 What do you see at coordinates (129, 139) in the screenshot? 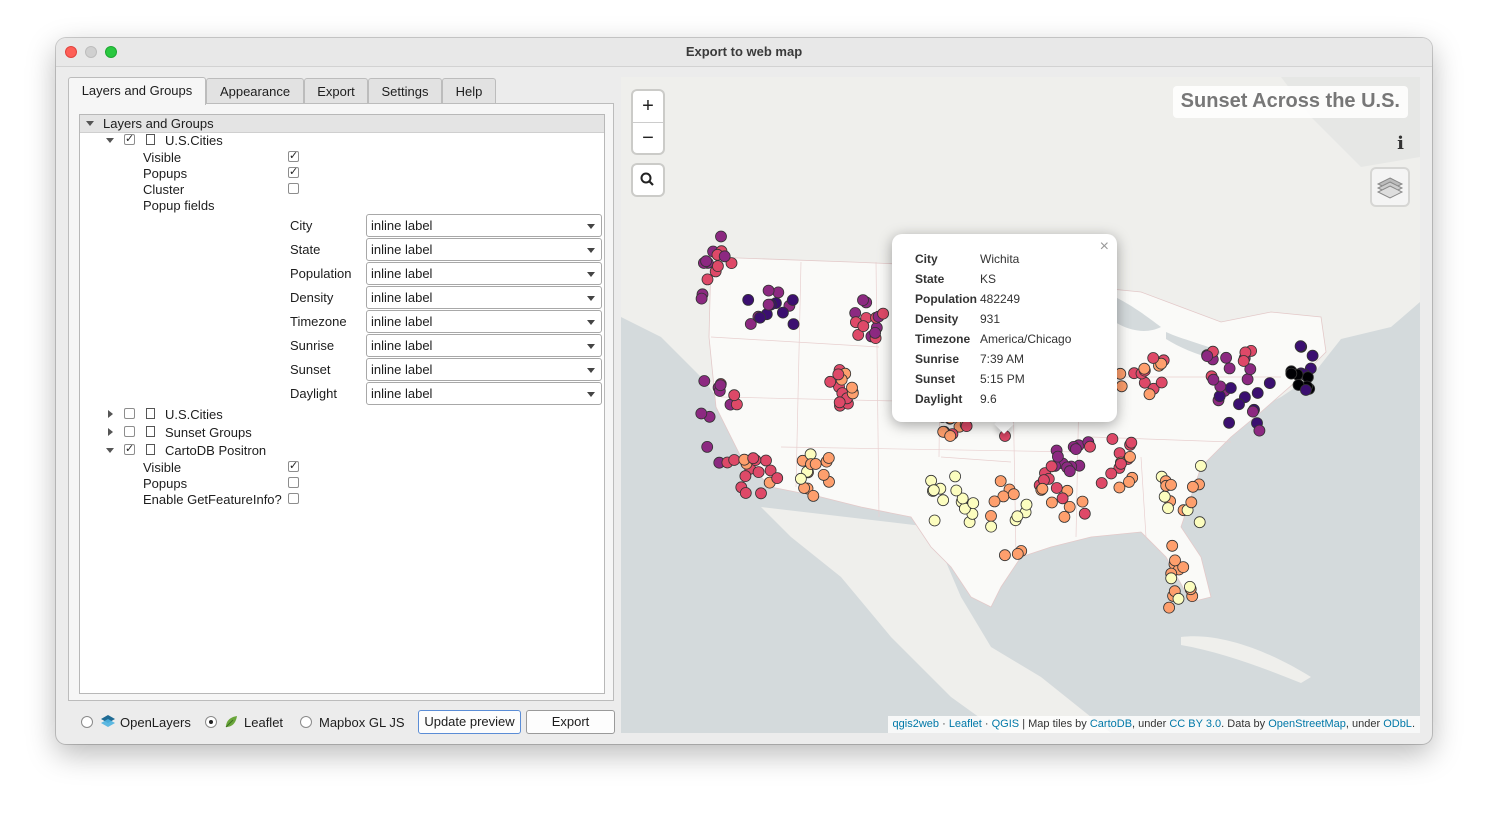
I see `layer1-checkbox: ✓` at bounding box center [129, 139].